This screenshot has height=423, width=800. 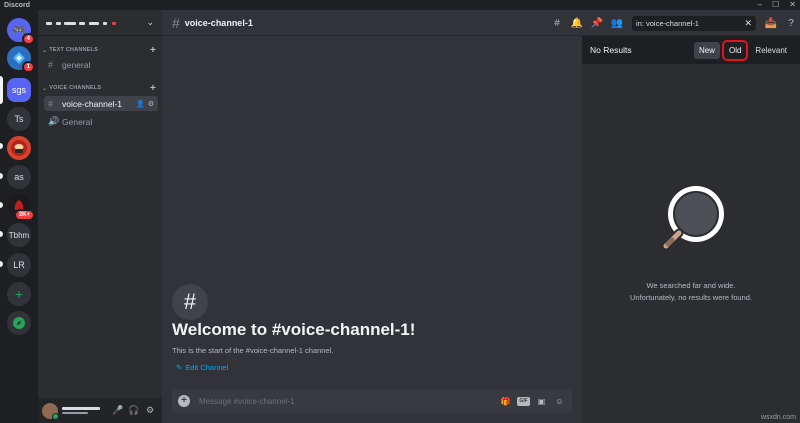 What do you see at coordinates (140, 104) in the screenshot?
I see `invite-icon: 👤` at bounding box center [140, 104].